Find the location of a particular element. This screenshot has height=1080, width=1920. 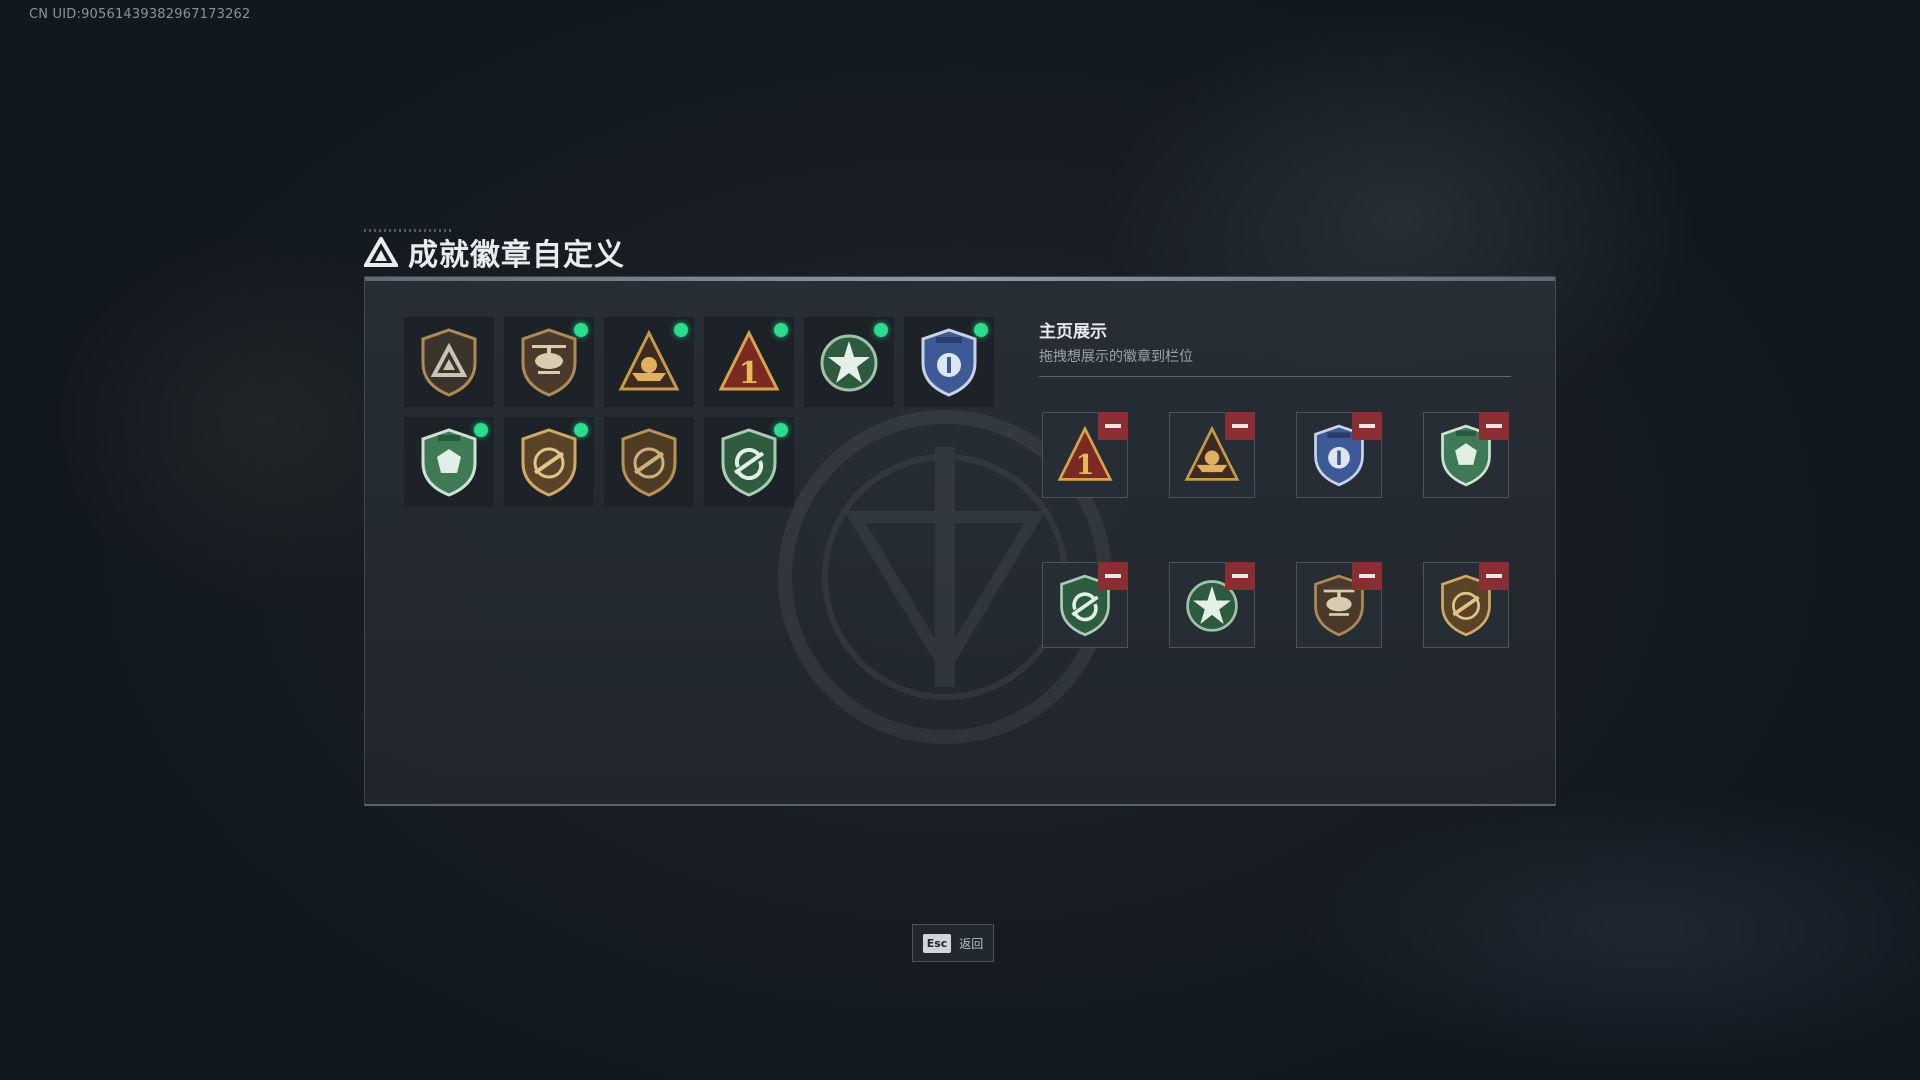

page-title: 成就徽章自定义 is located at coordinates (516, 255).